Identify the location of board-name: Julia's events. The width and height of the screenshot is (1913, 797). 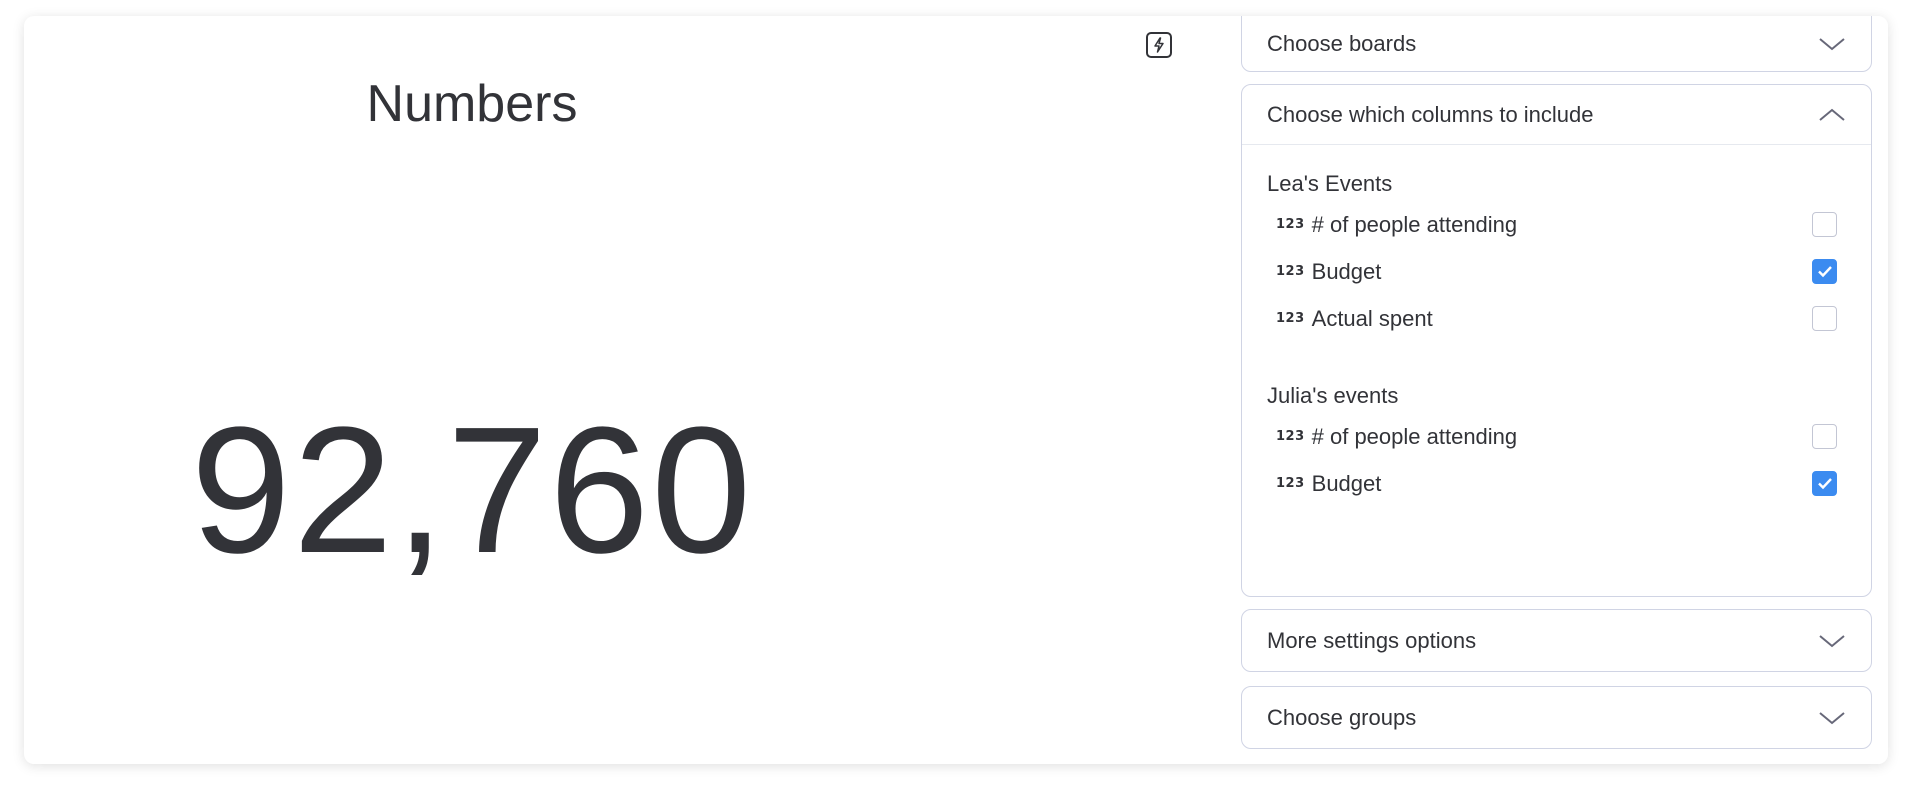
(1333, 395).